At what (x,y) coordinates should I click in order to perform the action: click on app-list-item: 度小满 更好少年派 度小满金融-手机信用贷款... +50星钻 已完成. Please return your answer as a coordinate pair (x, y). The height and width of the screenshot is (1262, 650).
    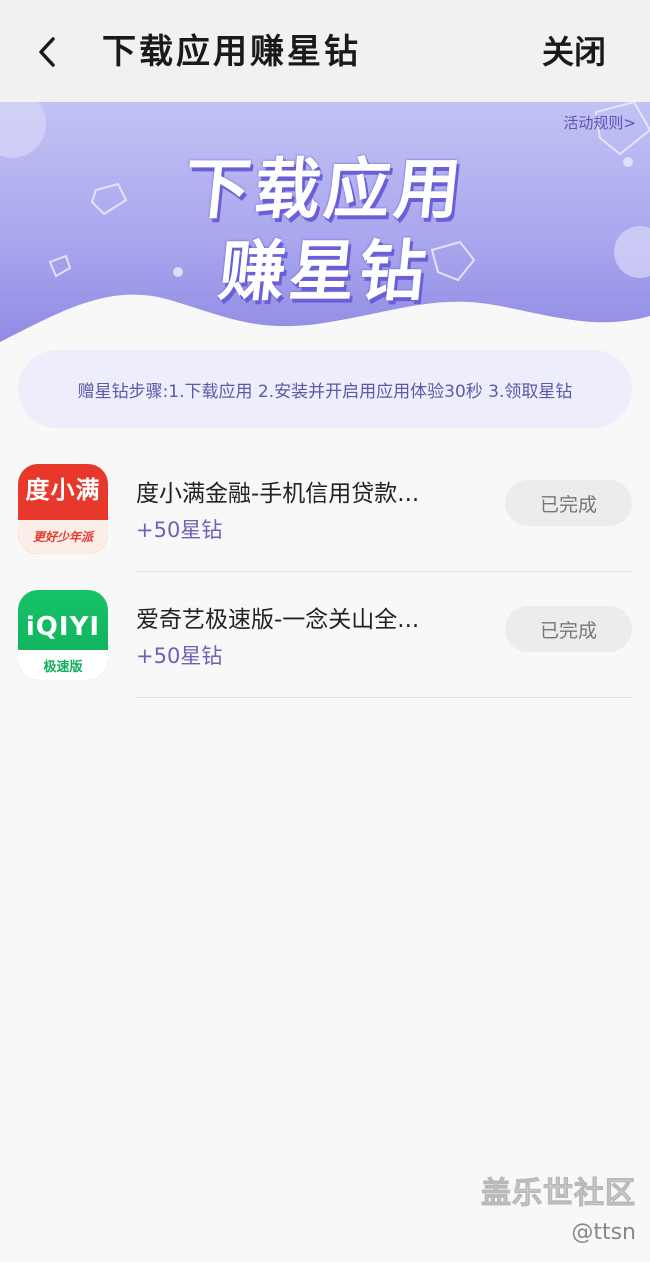
    Looking at the image, I should click on (325, 527).